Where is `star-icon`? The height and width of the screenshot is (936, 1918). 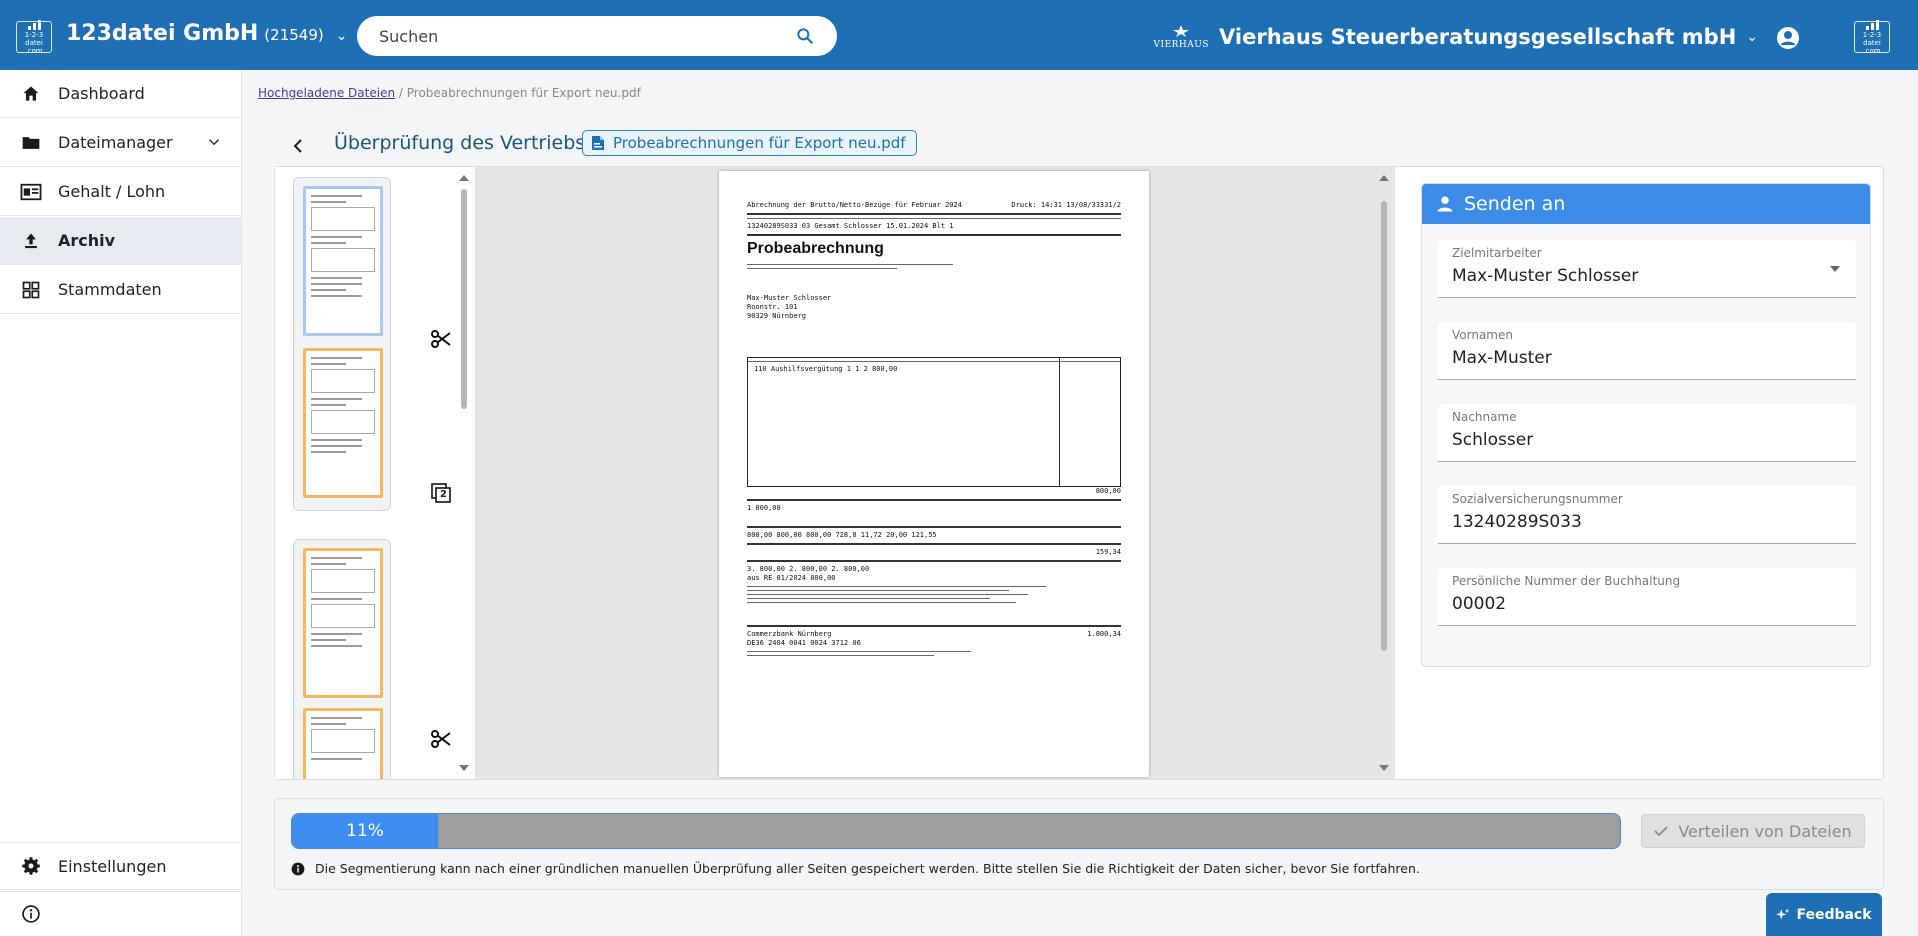 star-icon is located at coordinates (1181, 31).